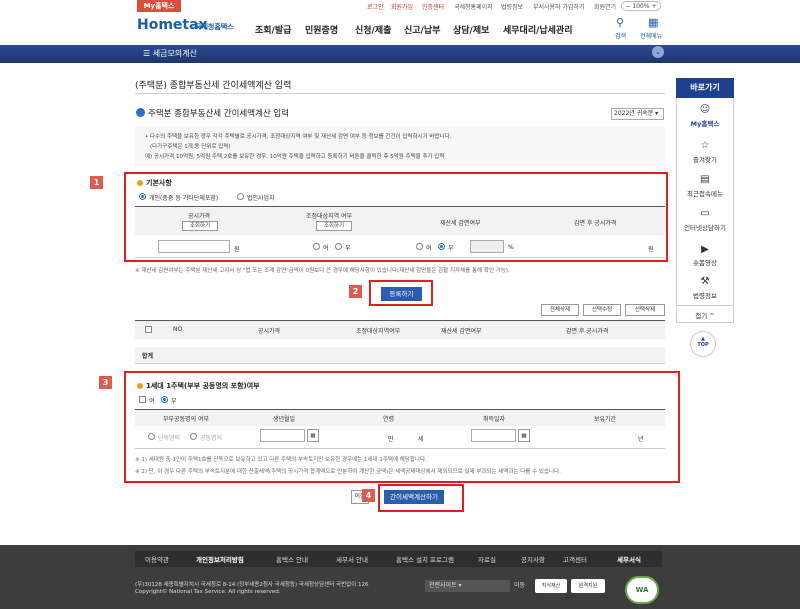  I want to click on step-marker-1: 1, so click(96, 182).